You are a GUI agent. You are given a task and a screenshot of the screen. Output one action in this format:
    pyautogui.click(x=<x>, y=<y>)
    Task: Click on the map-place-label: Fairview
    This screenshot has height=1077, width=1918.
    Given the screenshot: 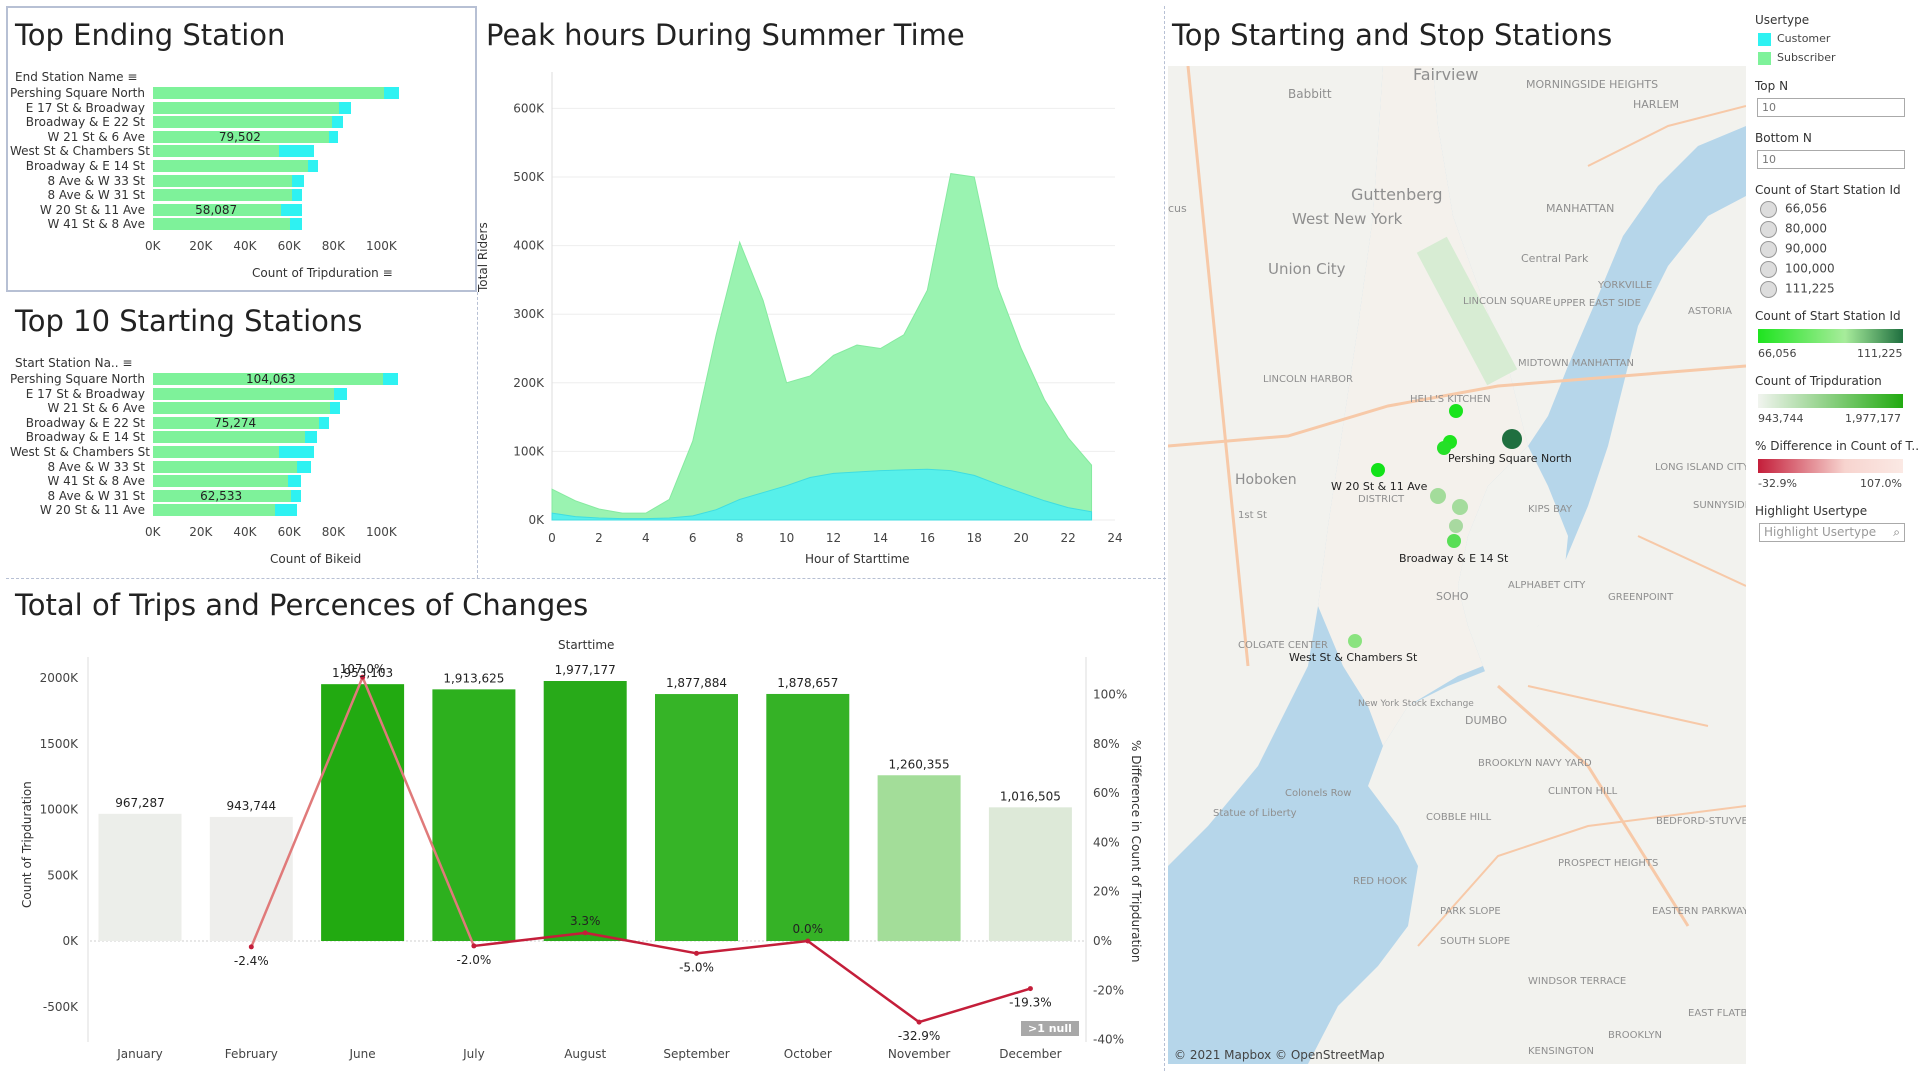 What is the action you would take?
    pyautogui.click(x=1445, y=75)
    